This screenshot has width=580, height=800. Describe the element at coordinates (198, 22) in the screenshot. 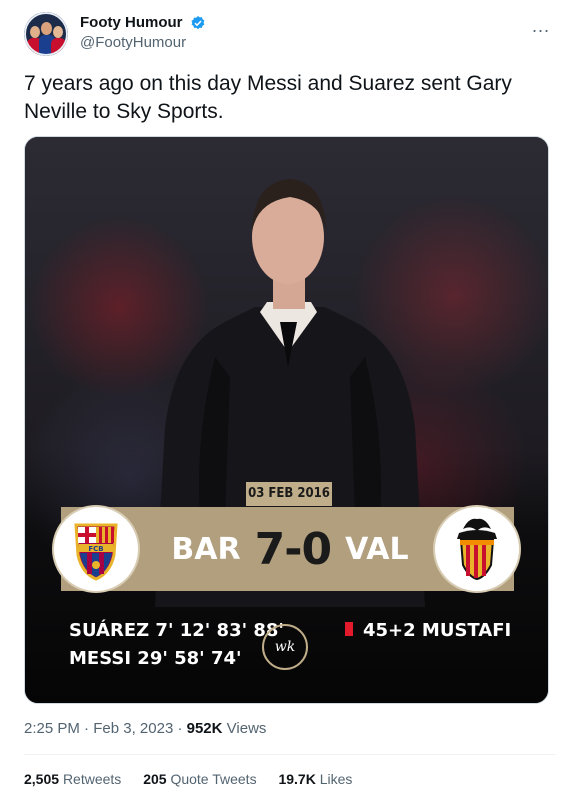

I see `verified-badge-icon` at that location.